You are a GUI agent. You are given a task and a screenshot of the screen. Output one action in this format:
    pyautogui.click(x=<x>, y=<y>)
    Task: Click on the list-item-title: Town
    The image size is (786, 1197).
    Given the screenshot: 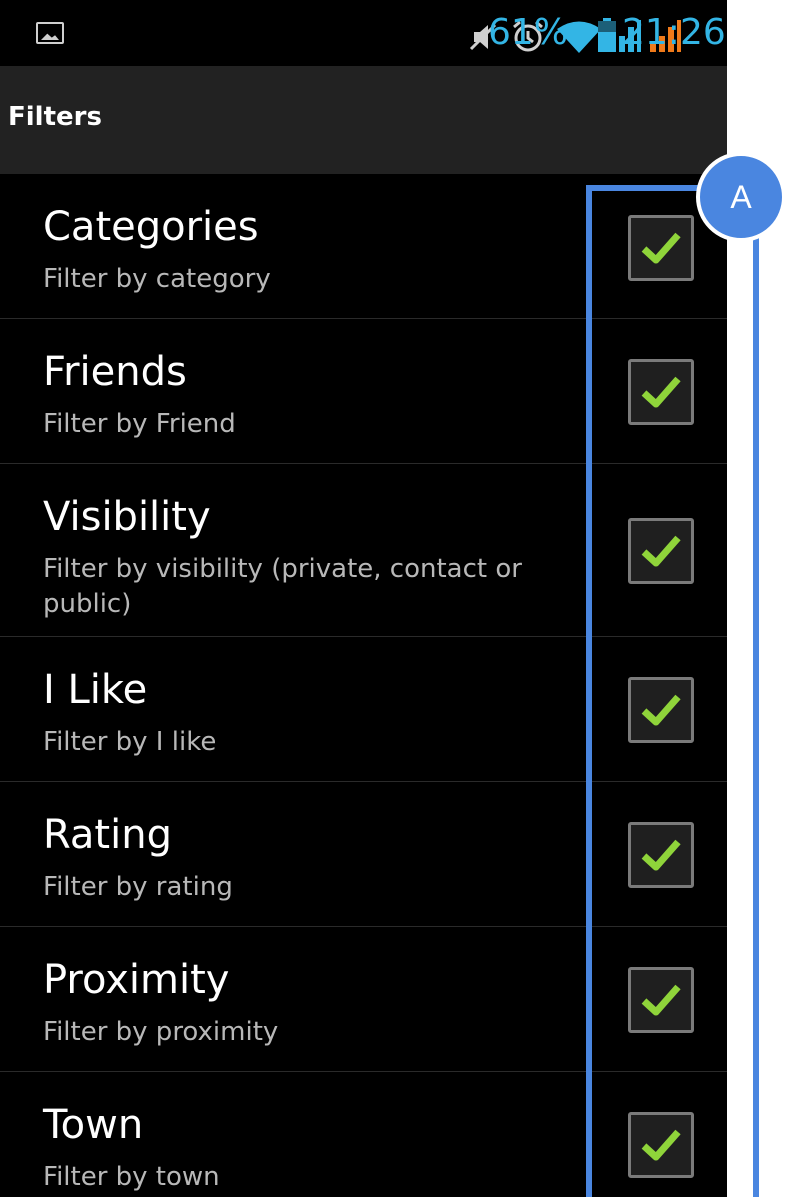 What is the action you would take?
    pyautogui.click(x=93, y=1125)
    